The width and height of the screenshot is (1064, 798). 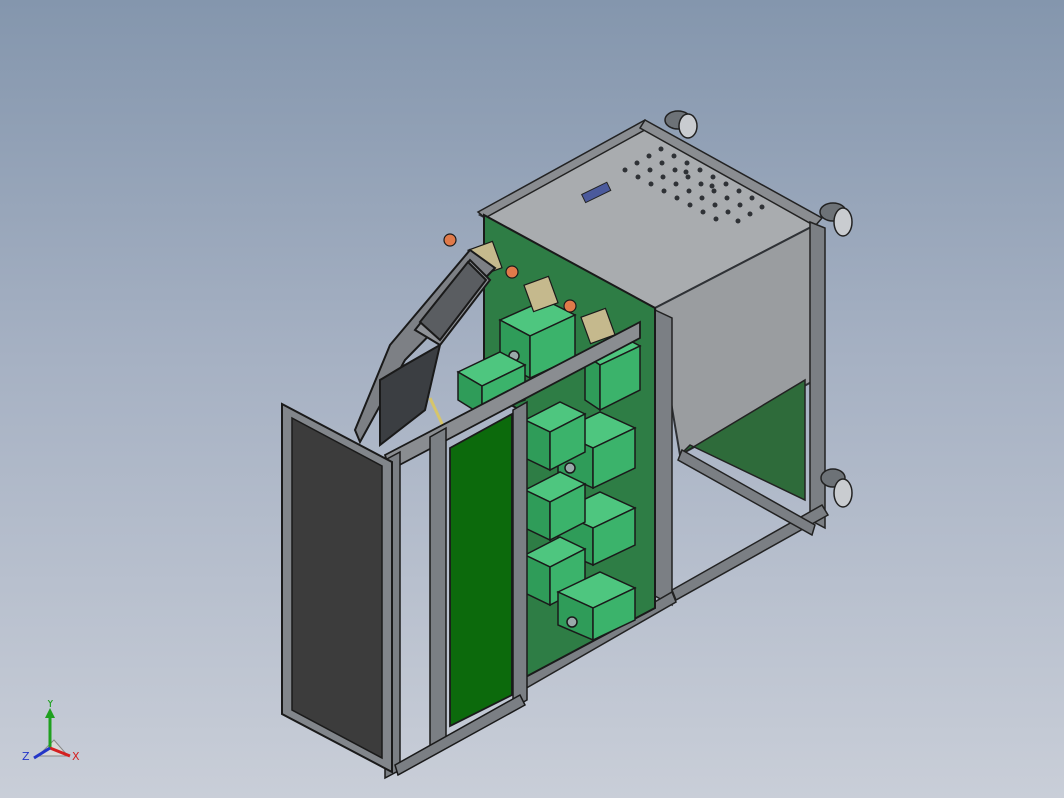 What do you see at coordinates (51, 731) in the screenshot?
I see `orientation-triad: Y X Z` at bounding box center [51, 731].